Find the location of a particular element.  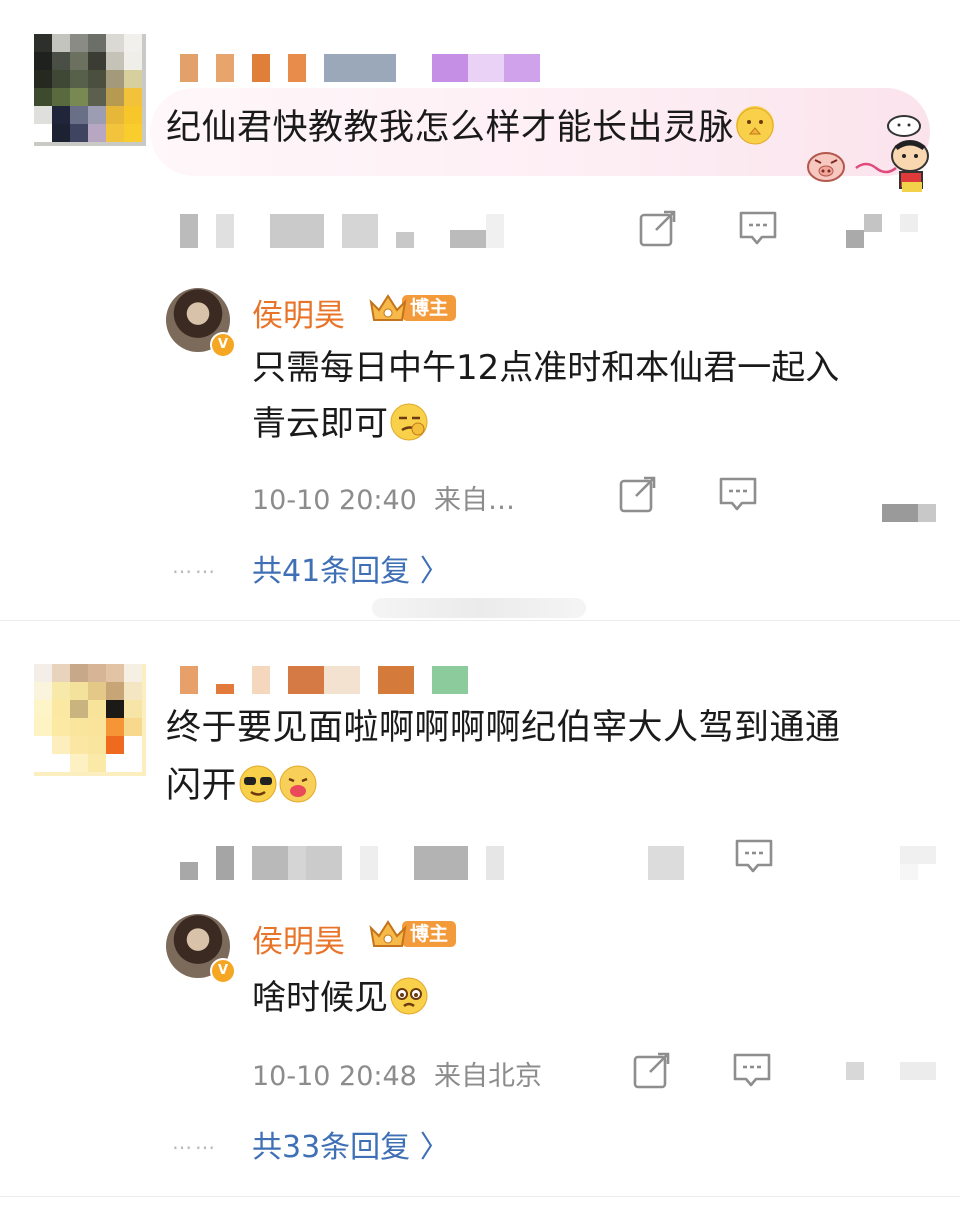

more-replies-link: 共41条回复 〉 is located at coordinates (351, 568).